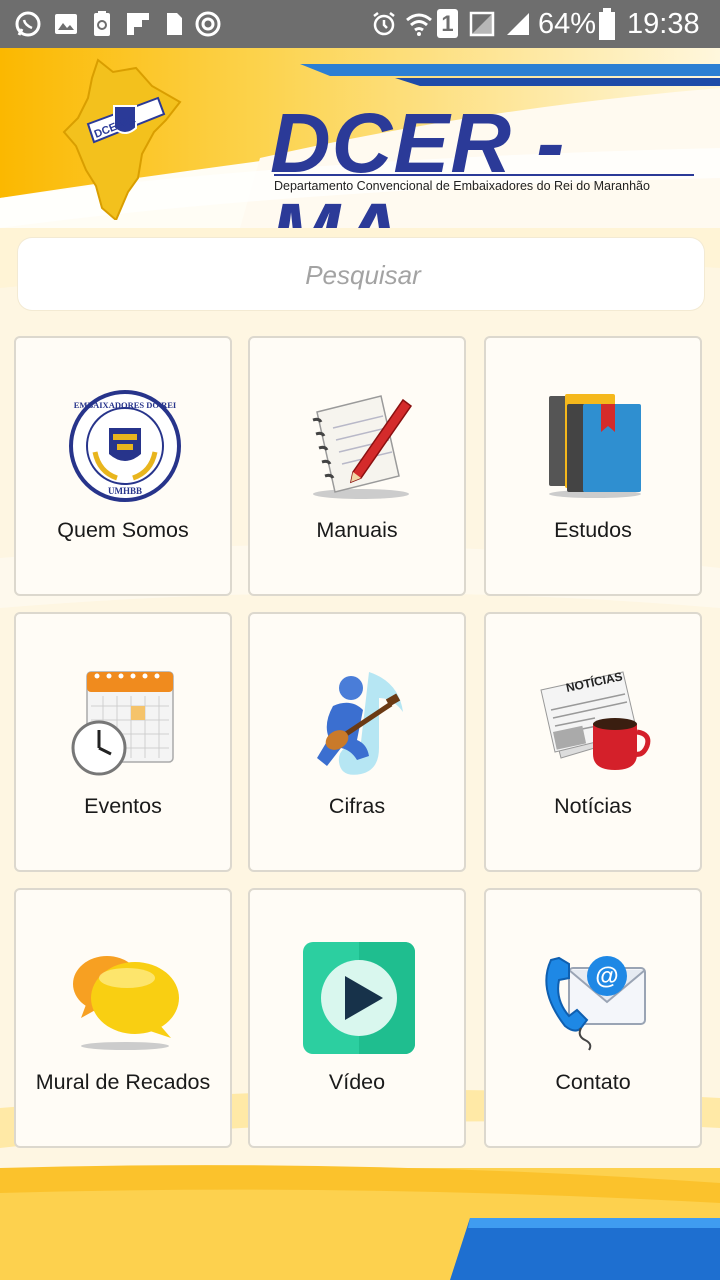 This screenshot has width=720, height=1280. What do you see at coordinates (357, 530) in the screenshot?
I see `menu-label-manuais: Manuais` at bounding box center [357, 530].